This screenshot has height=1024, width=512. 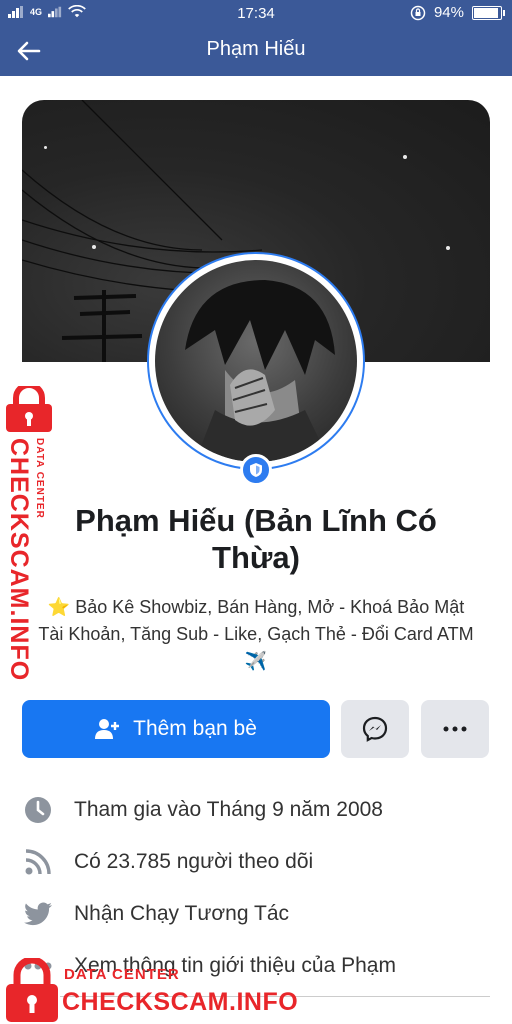 I want to click on info-row-followers: Có 23.785 người theo dõi, so click(x=257, y=862).